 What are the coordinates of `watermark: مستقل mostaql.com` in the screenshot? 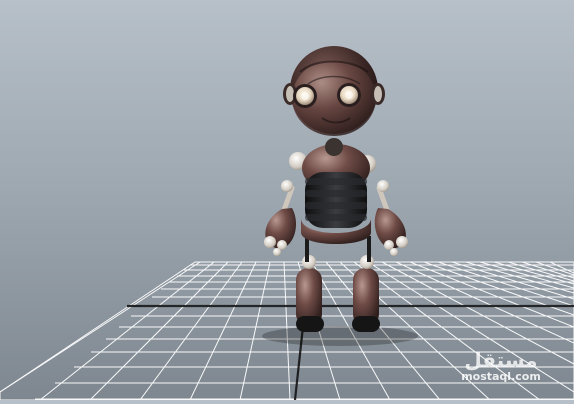 It's located at (501, 368).